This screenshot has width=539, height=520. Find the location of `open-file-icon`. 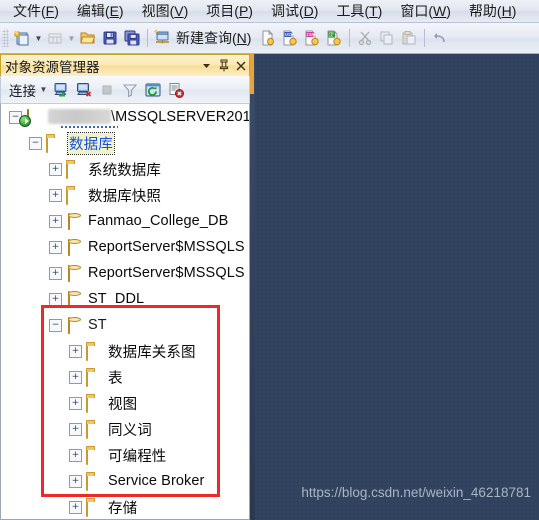

open-file-icon is located at coordinates (88, 38).